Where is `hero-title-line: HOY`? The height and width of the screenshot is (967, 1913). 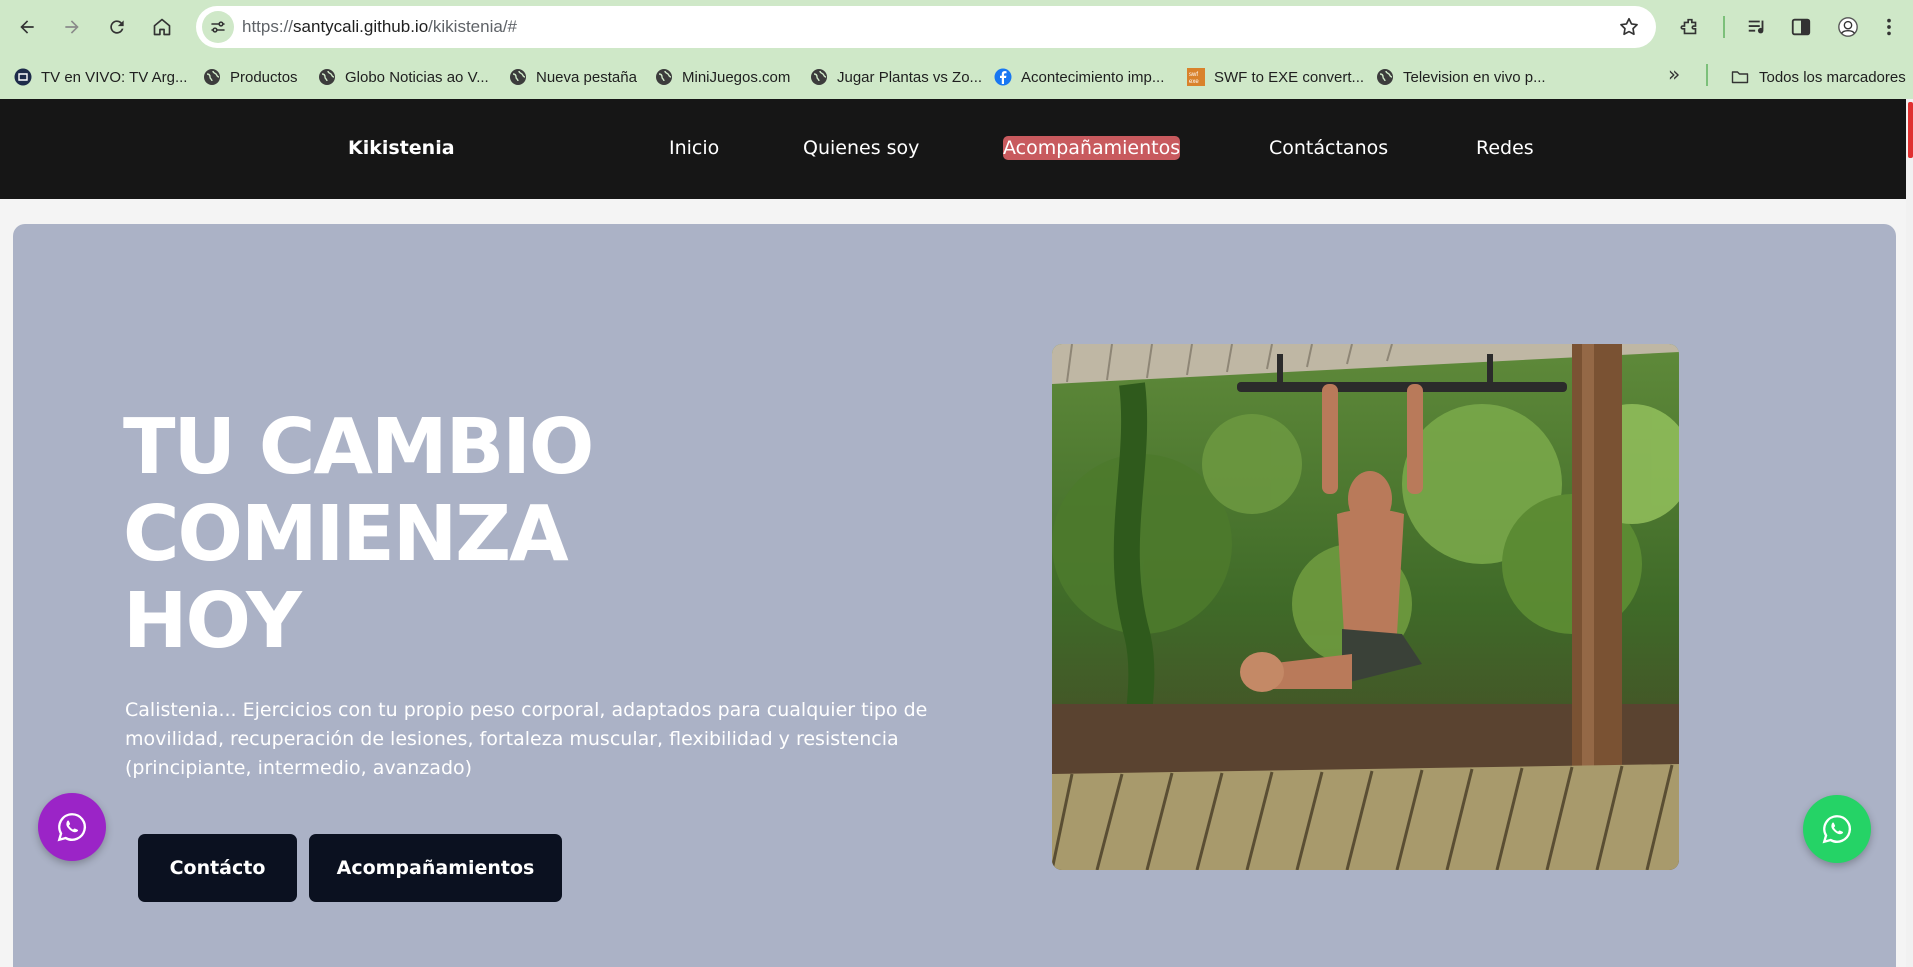
hero-title-line: HOY is located at coordinates (212, 621).